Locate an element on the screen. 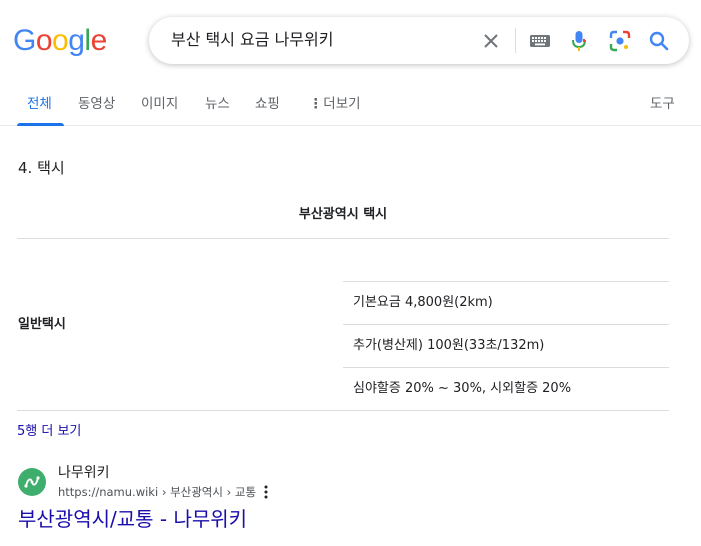 Image resolution: width=701 pixels, height=546 pixels. active-tab-indicator is located at coordinates (40, 124).